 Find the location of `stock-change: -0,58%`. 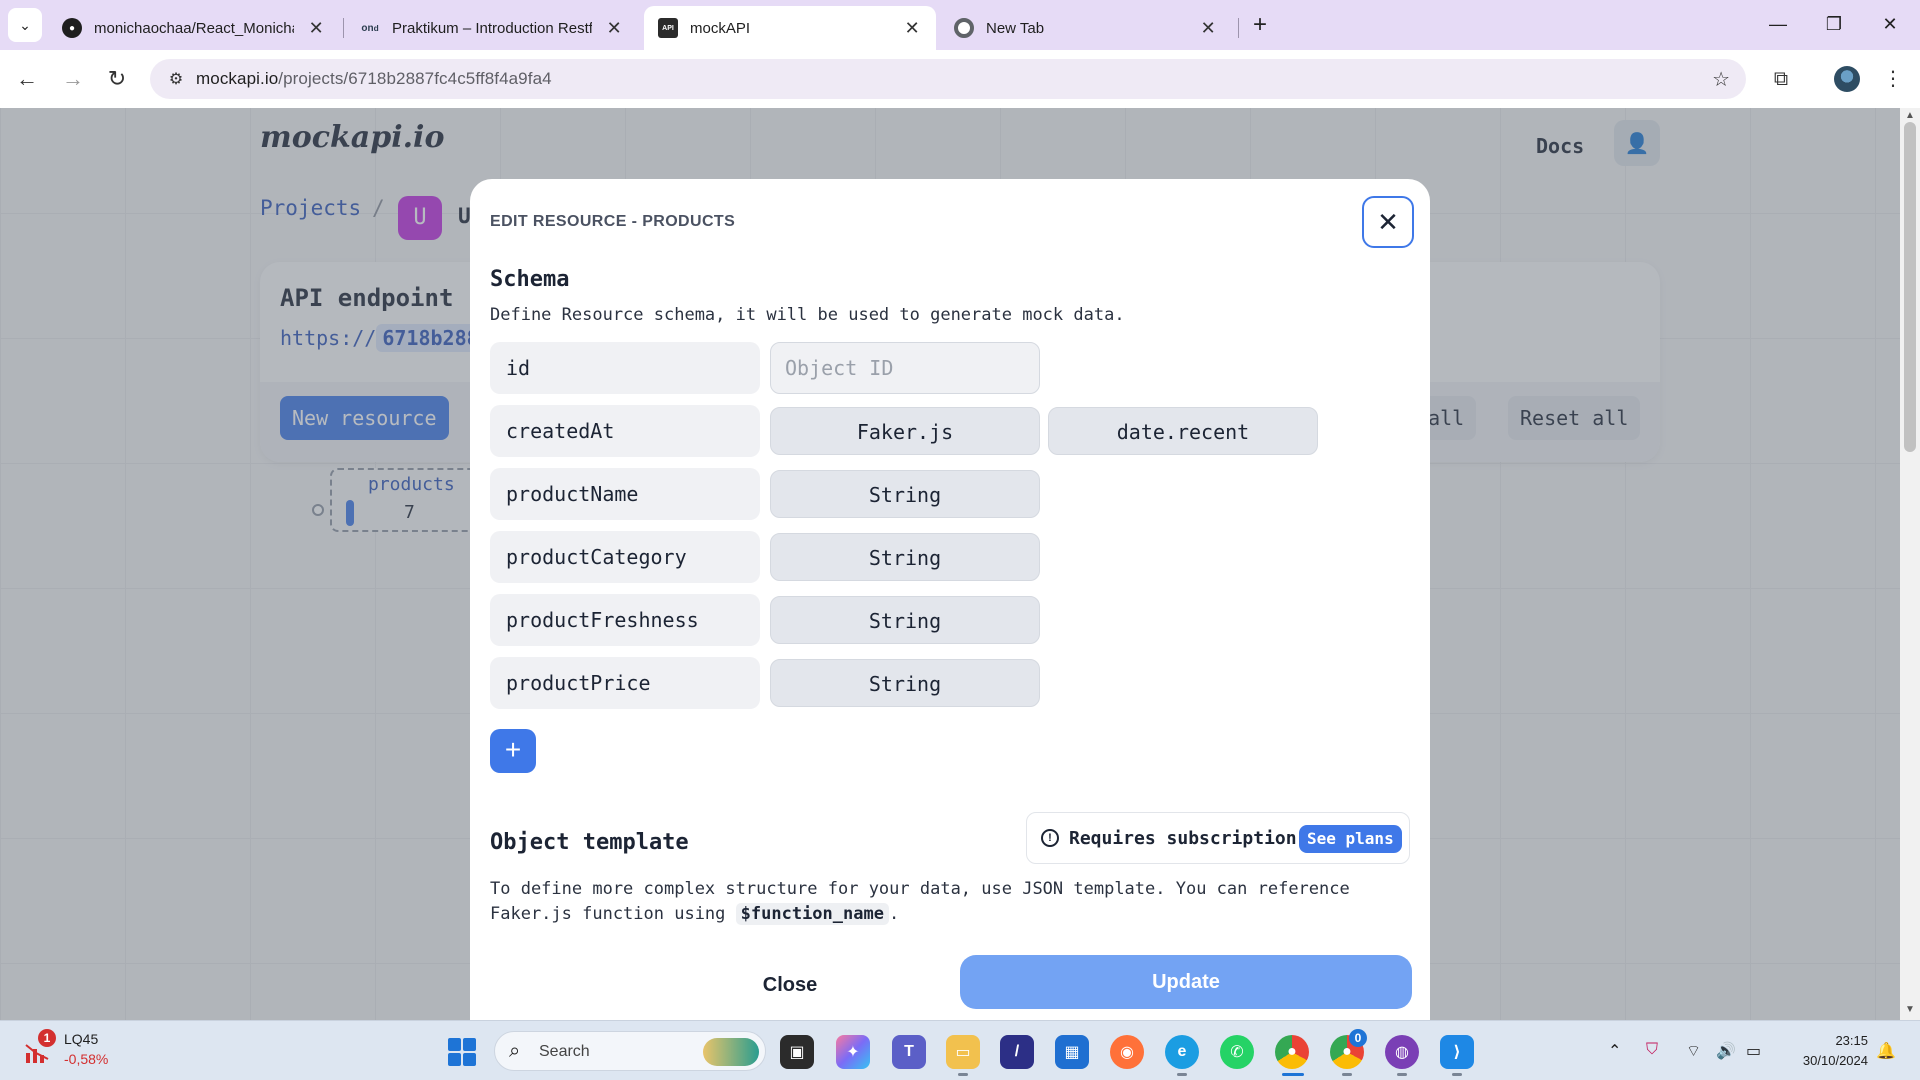

stock-change: -0,58% is located at coordinates (86, 1059).